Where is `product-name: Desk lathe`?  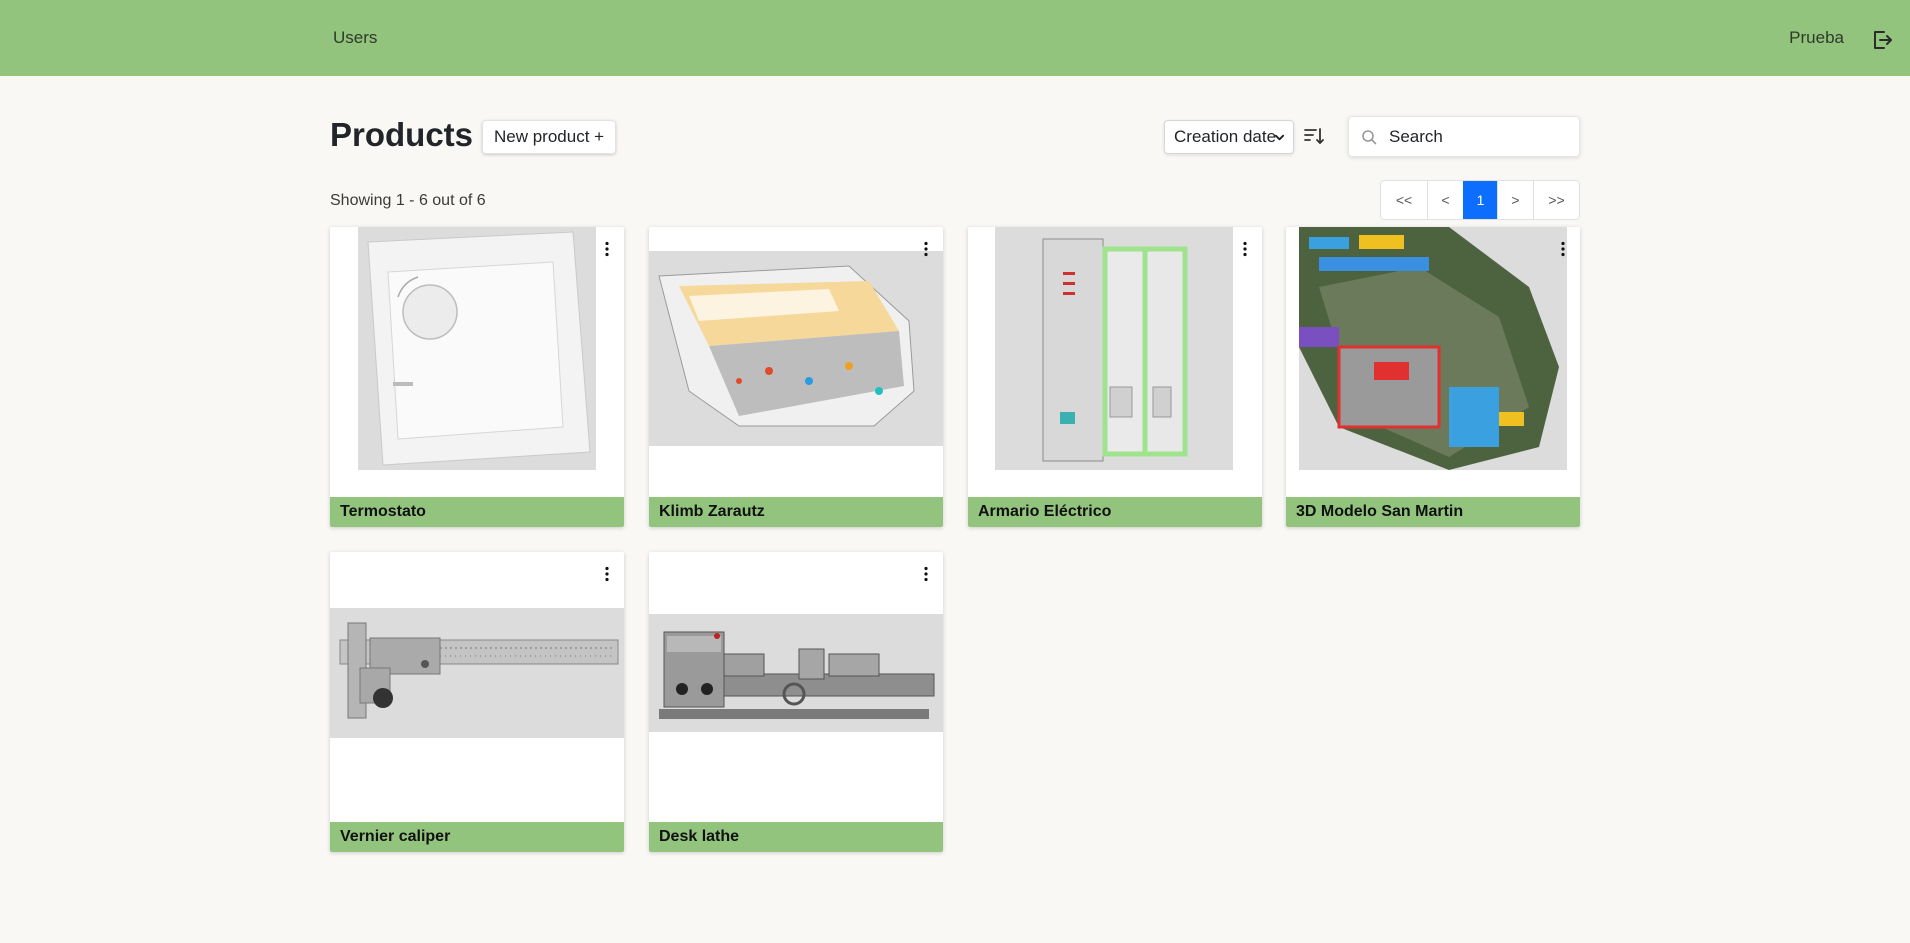 product-name: Desk lathe is located at coordinates (796, 837).